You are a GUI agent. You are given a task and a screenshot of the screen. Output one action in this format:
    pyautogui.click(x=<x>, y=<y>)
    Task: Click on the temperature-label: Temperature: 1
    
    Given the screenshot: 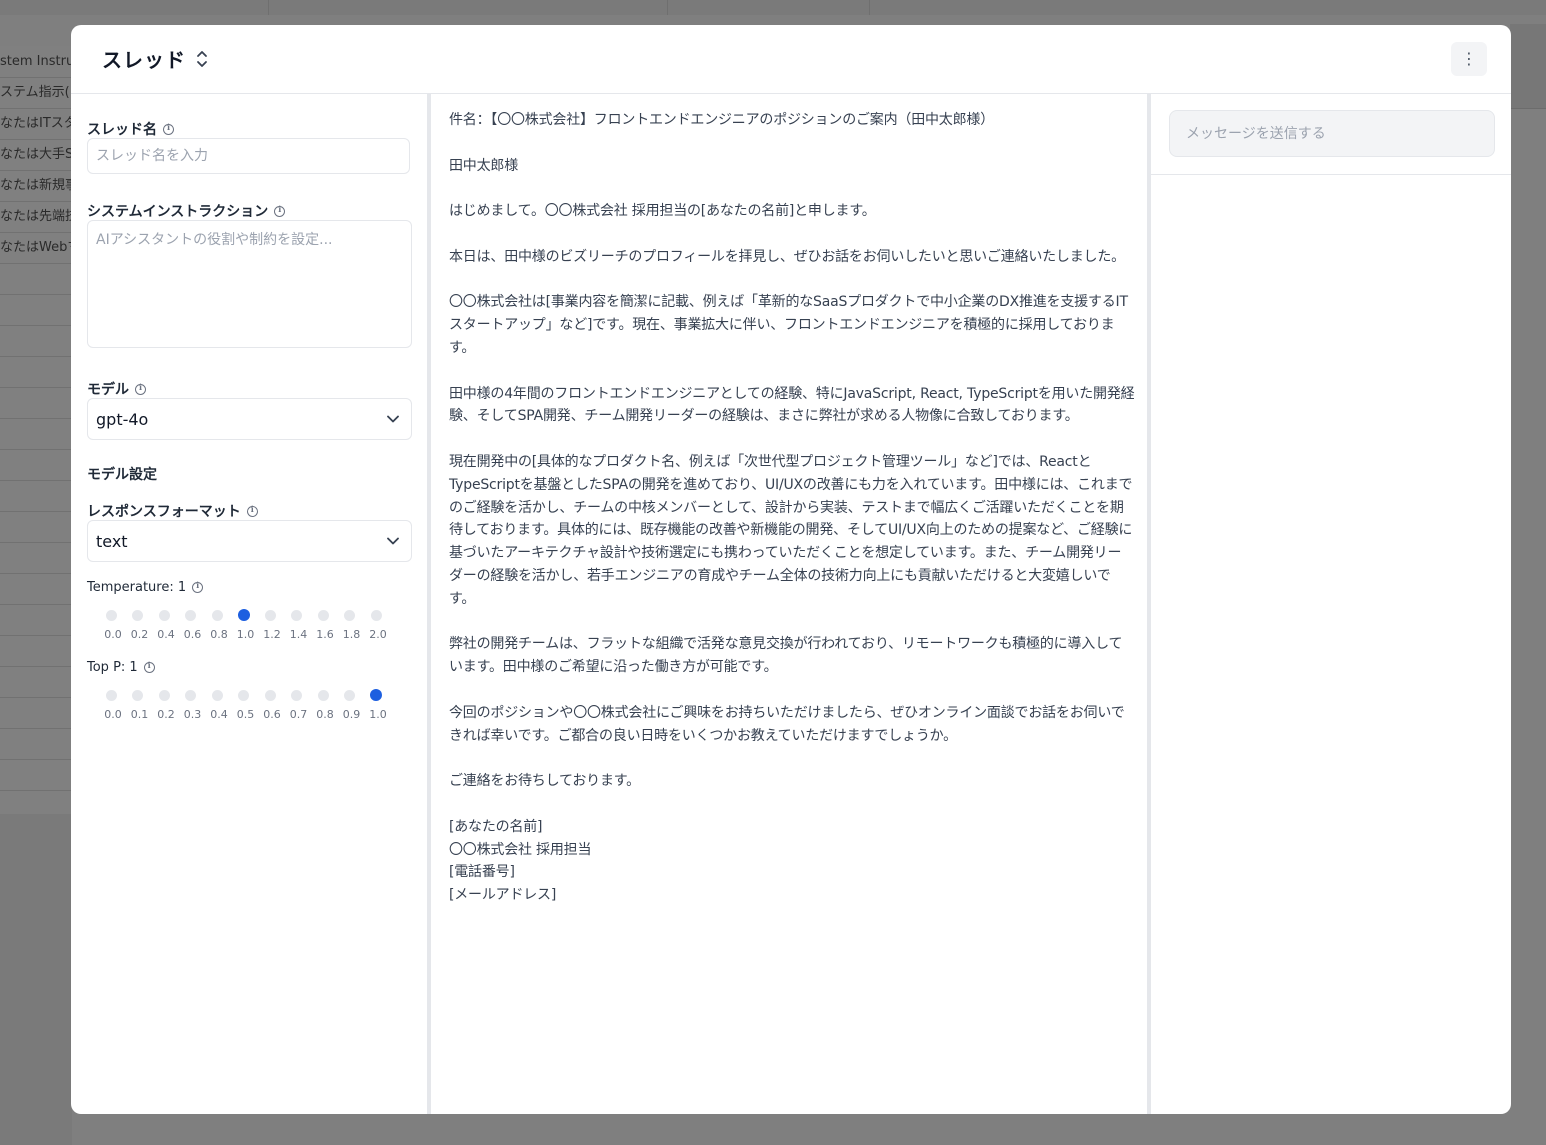 What is the action you would take?
    pyautogui.click(x=145, y=587)
    